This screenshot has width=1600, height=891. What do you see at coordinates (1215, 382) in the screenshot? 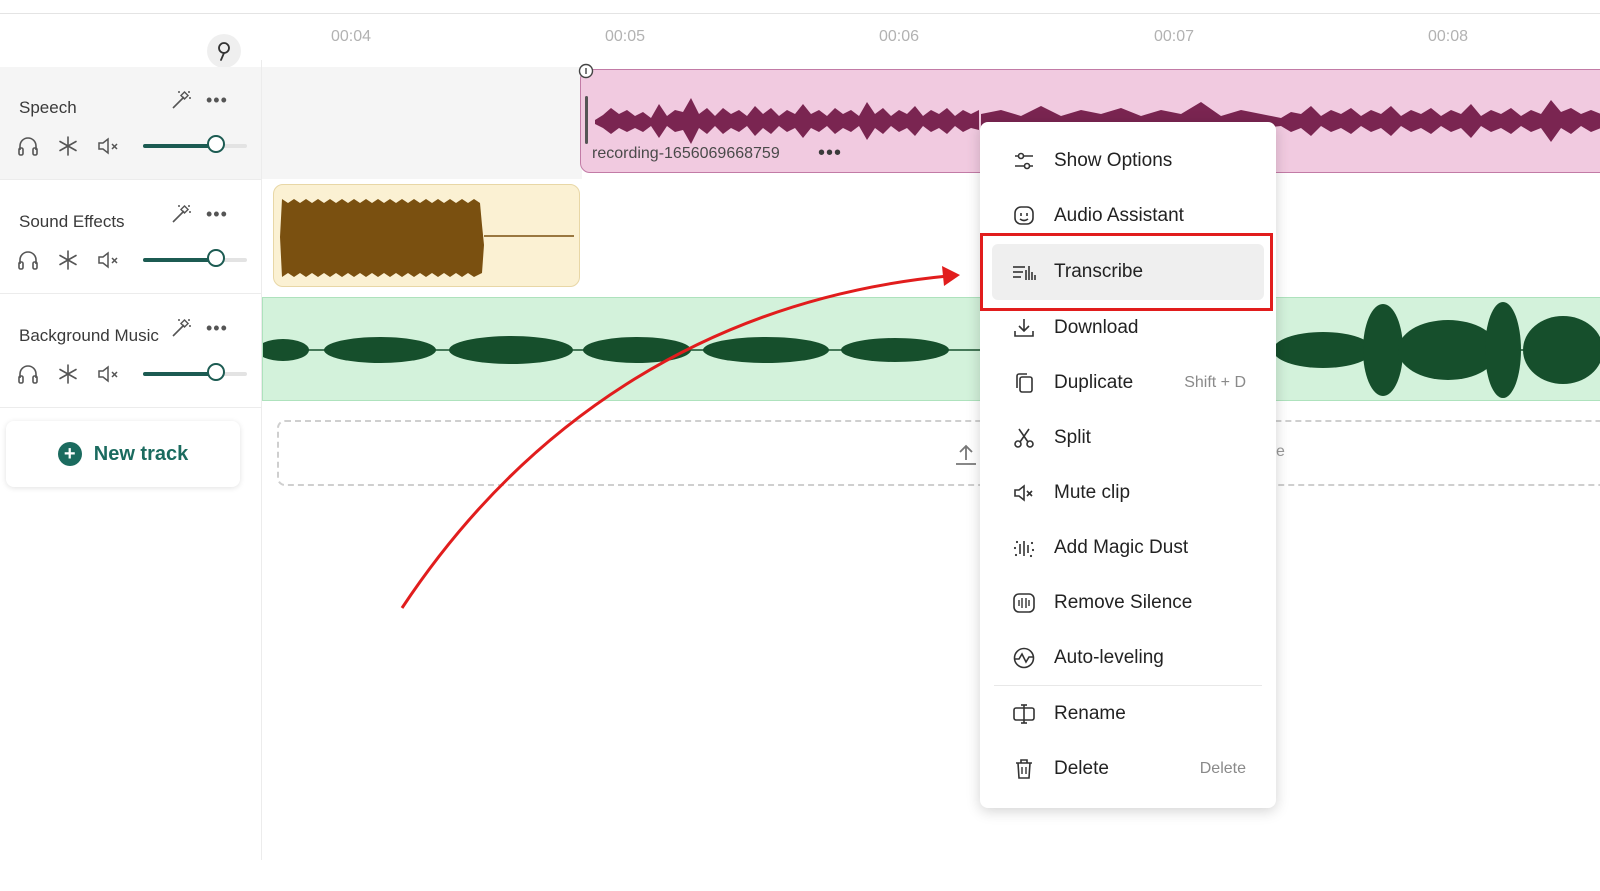
I see `menu-item-shortcut: Shift + D` at bounding box center [1215, 382].